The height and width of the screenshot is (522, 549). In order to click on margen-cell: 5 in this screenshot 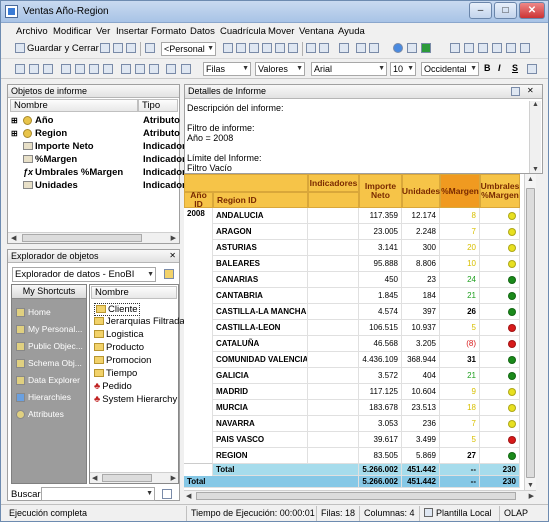, I will do `click(460, 328)`.